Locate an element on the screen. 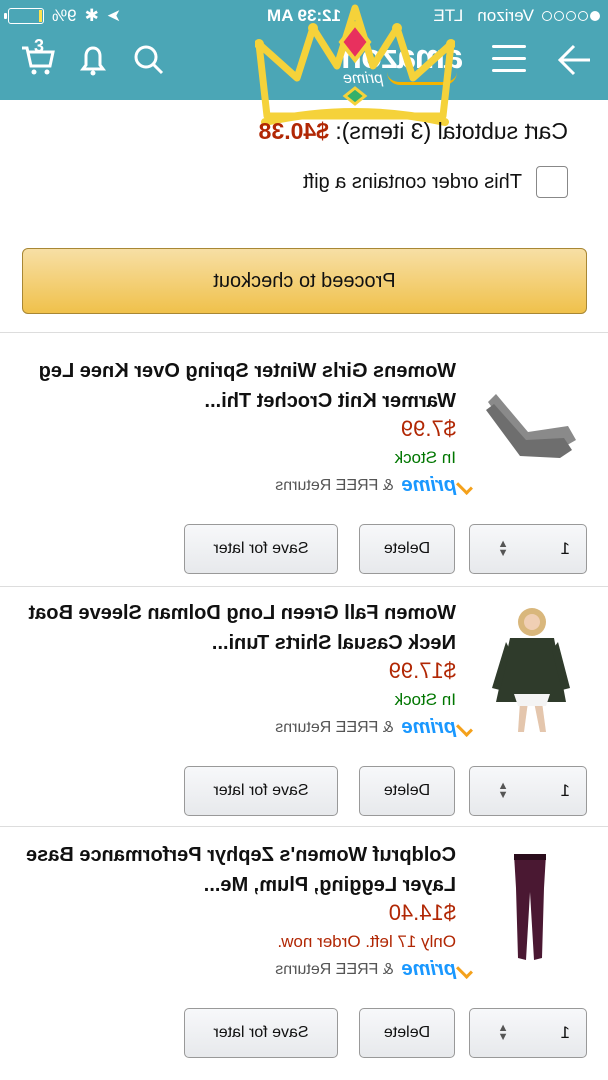  checkout-label: Proceed to checkout is located at coordinates (304, 280).